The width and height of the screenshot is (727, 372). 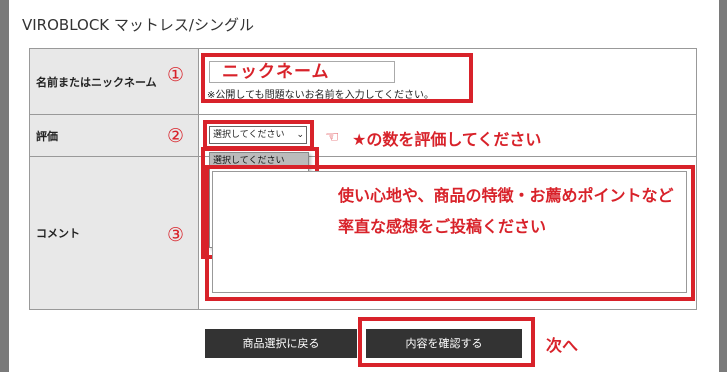 What do you see at coordinates (446, 342) in the screenshot?
I see `highlight-box-confirm` at bounding box center [446, 342].